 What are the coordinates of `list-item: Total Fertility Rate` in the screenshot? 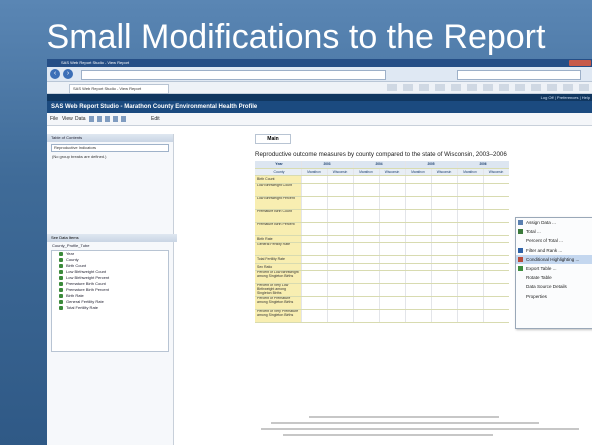 It's located at (110, 308).